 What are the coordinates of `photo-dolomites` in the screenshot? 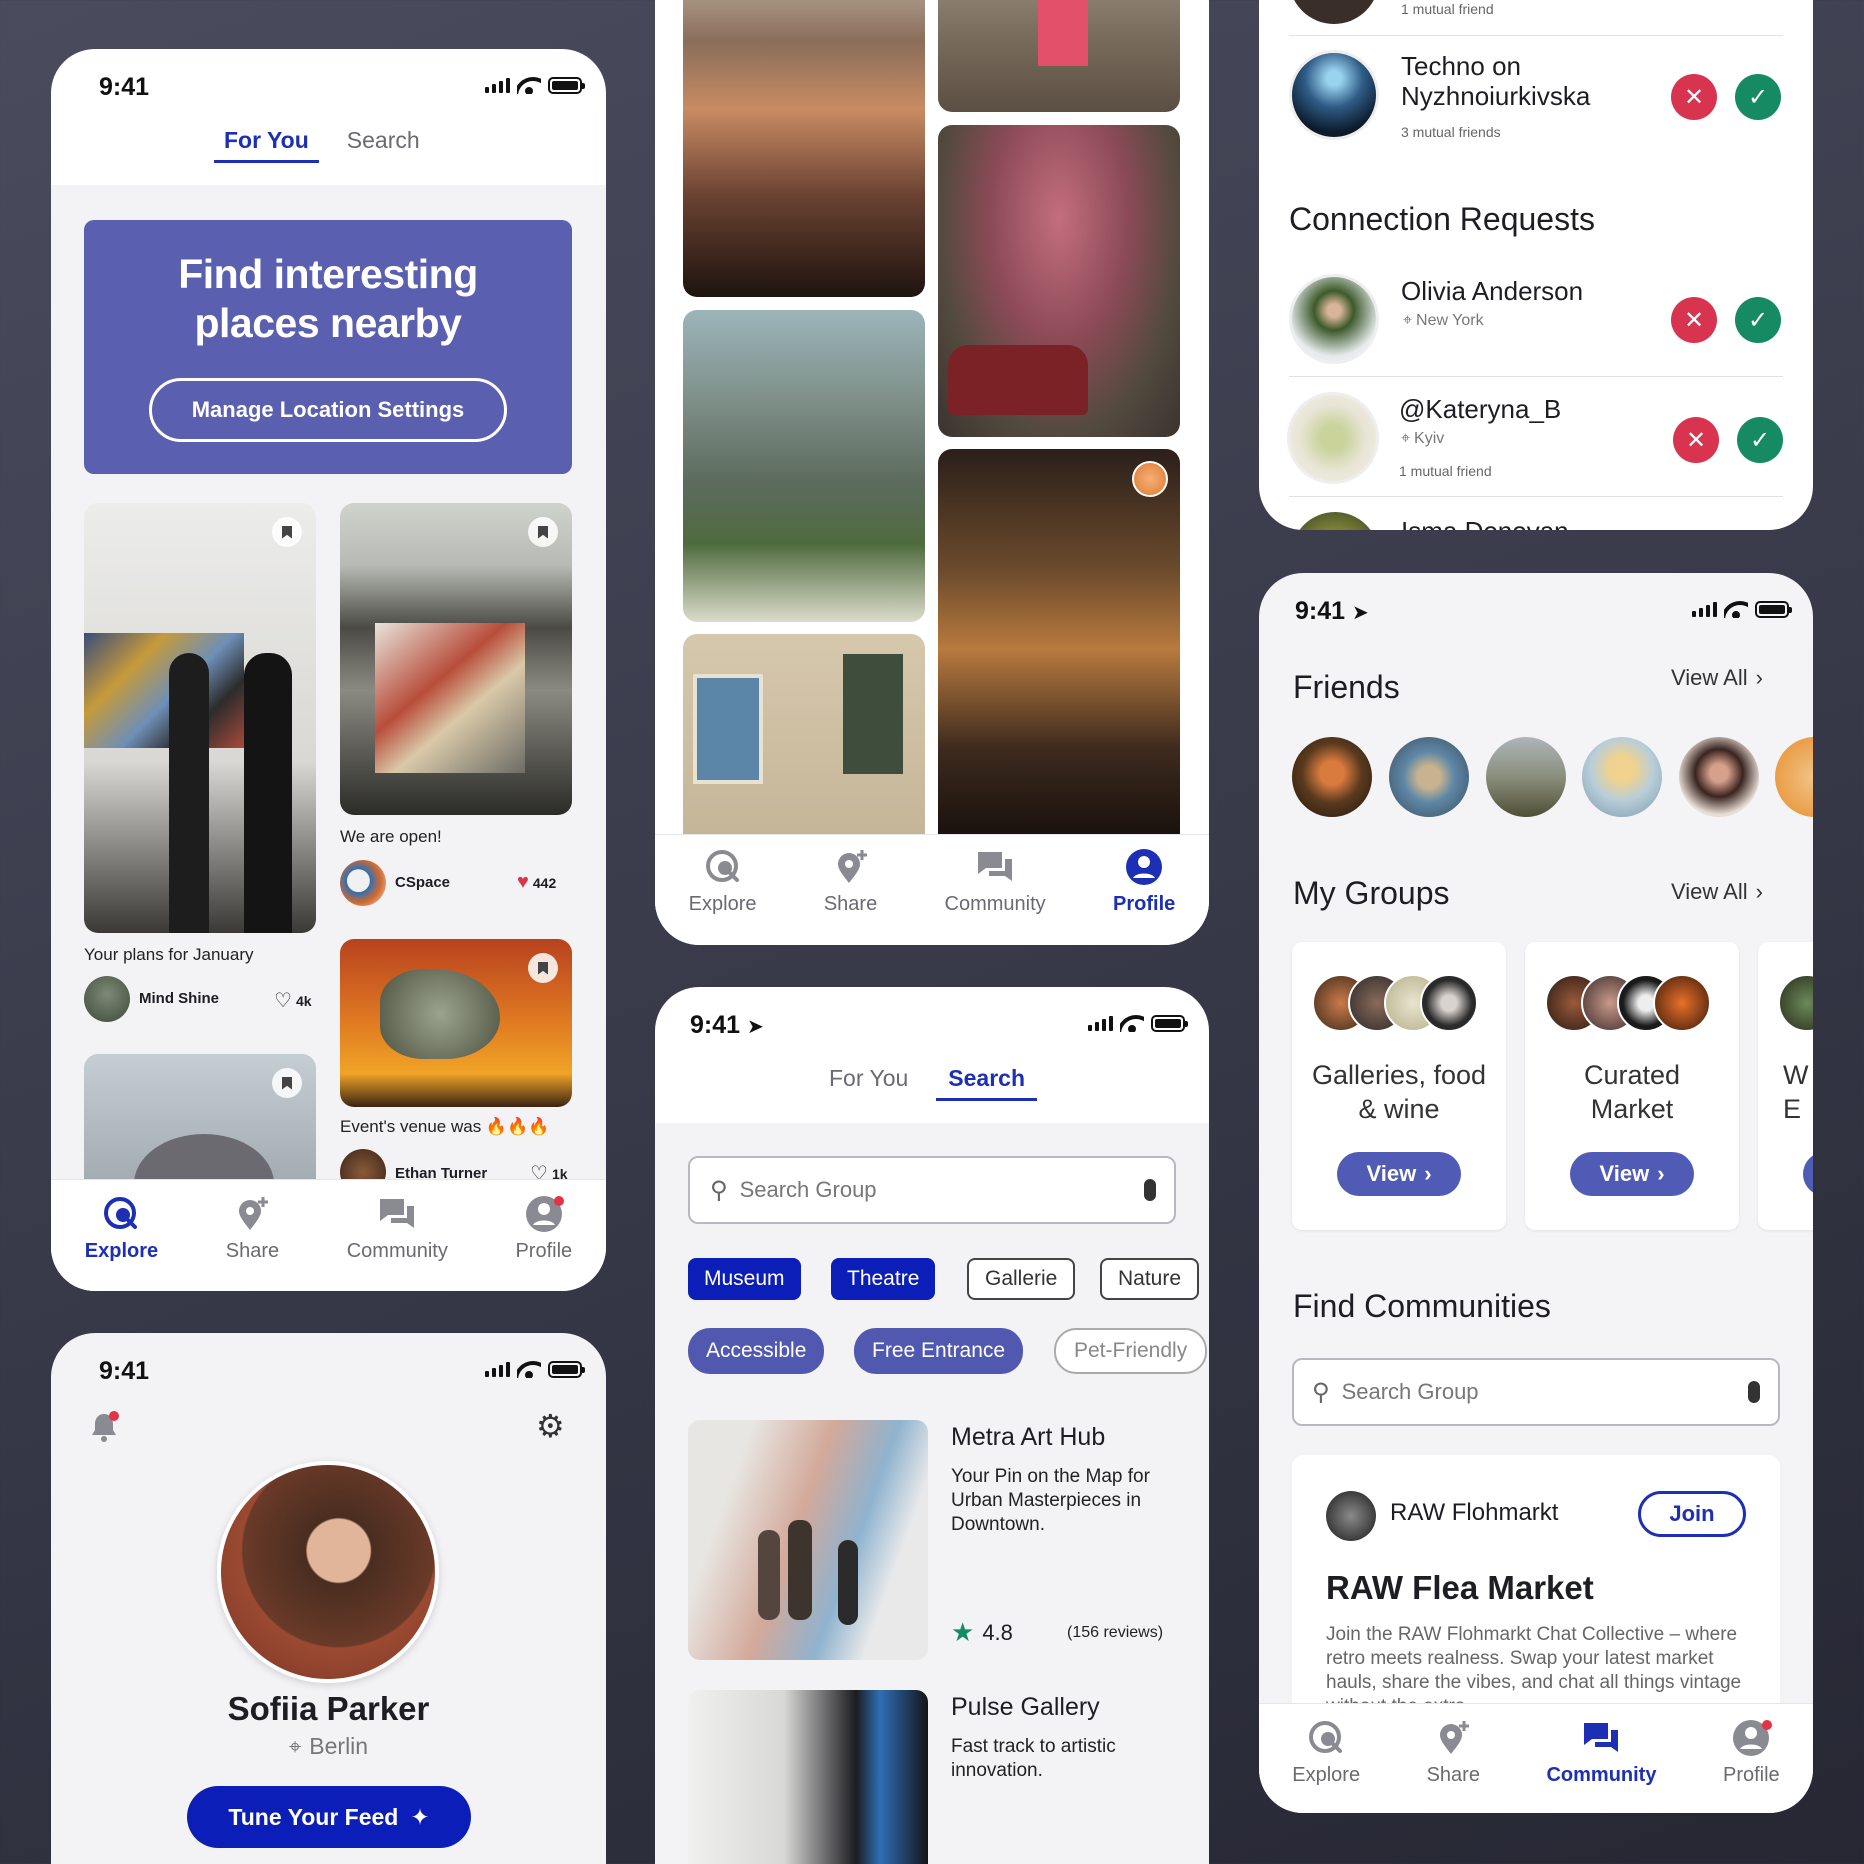 It's located at (804, 466).